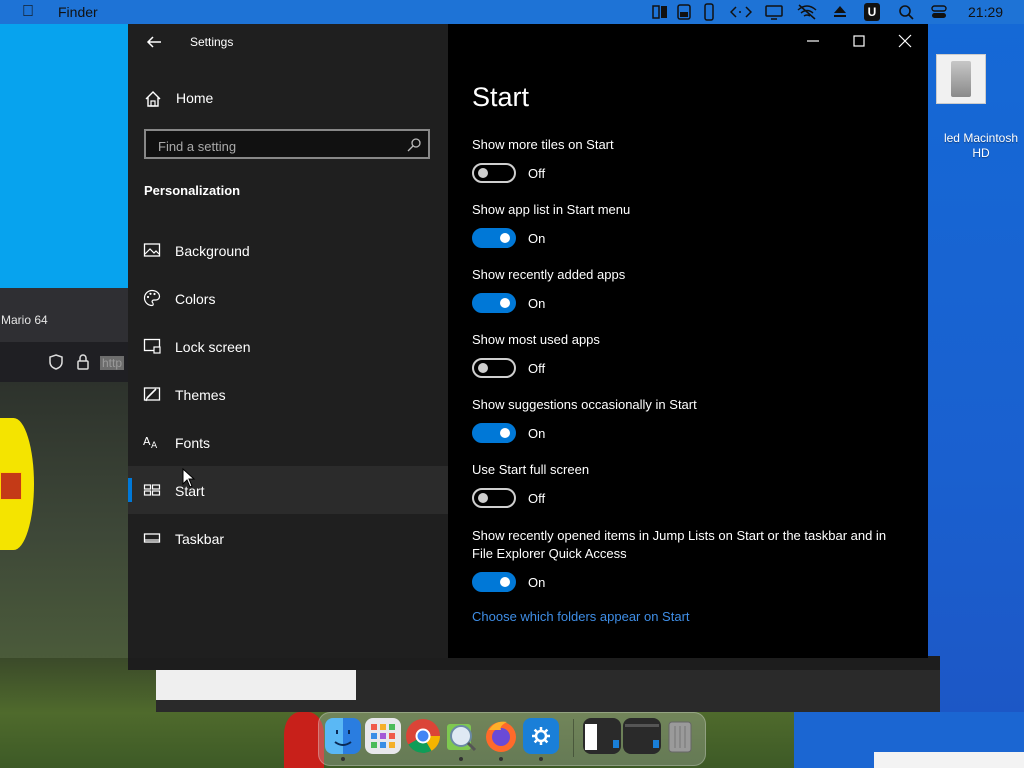  What do you see at coordinates (152, 298) in the screenshot?
I see `palette-icon` at bounding box center [152, 298].